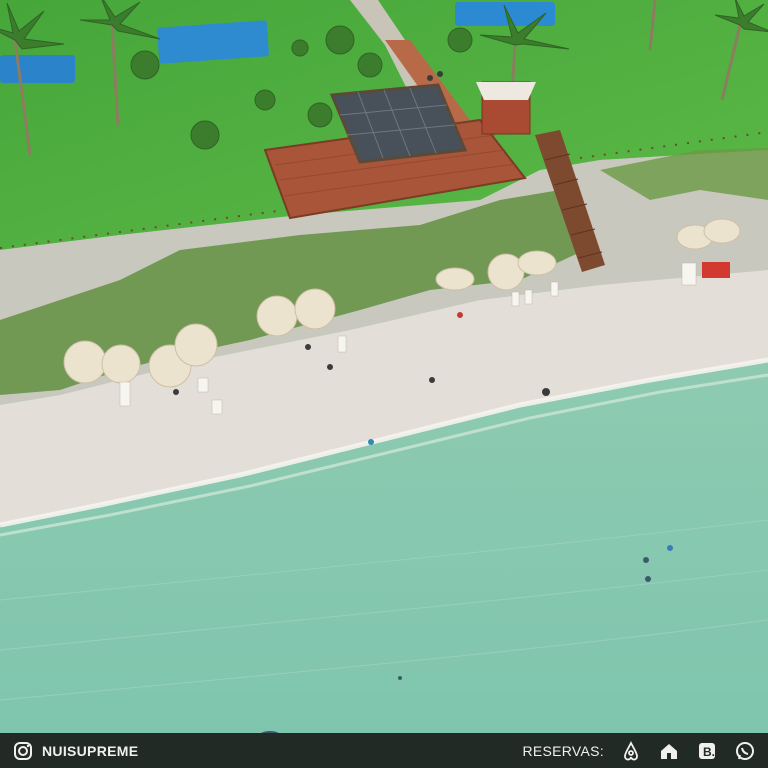  Describe the element at coordinates (23, 751) in the screenshot. I see `instagram-icon` at that location.